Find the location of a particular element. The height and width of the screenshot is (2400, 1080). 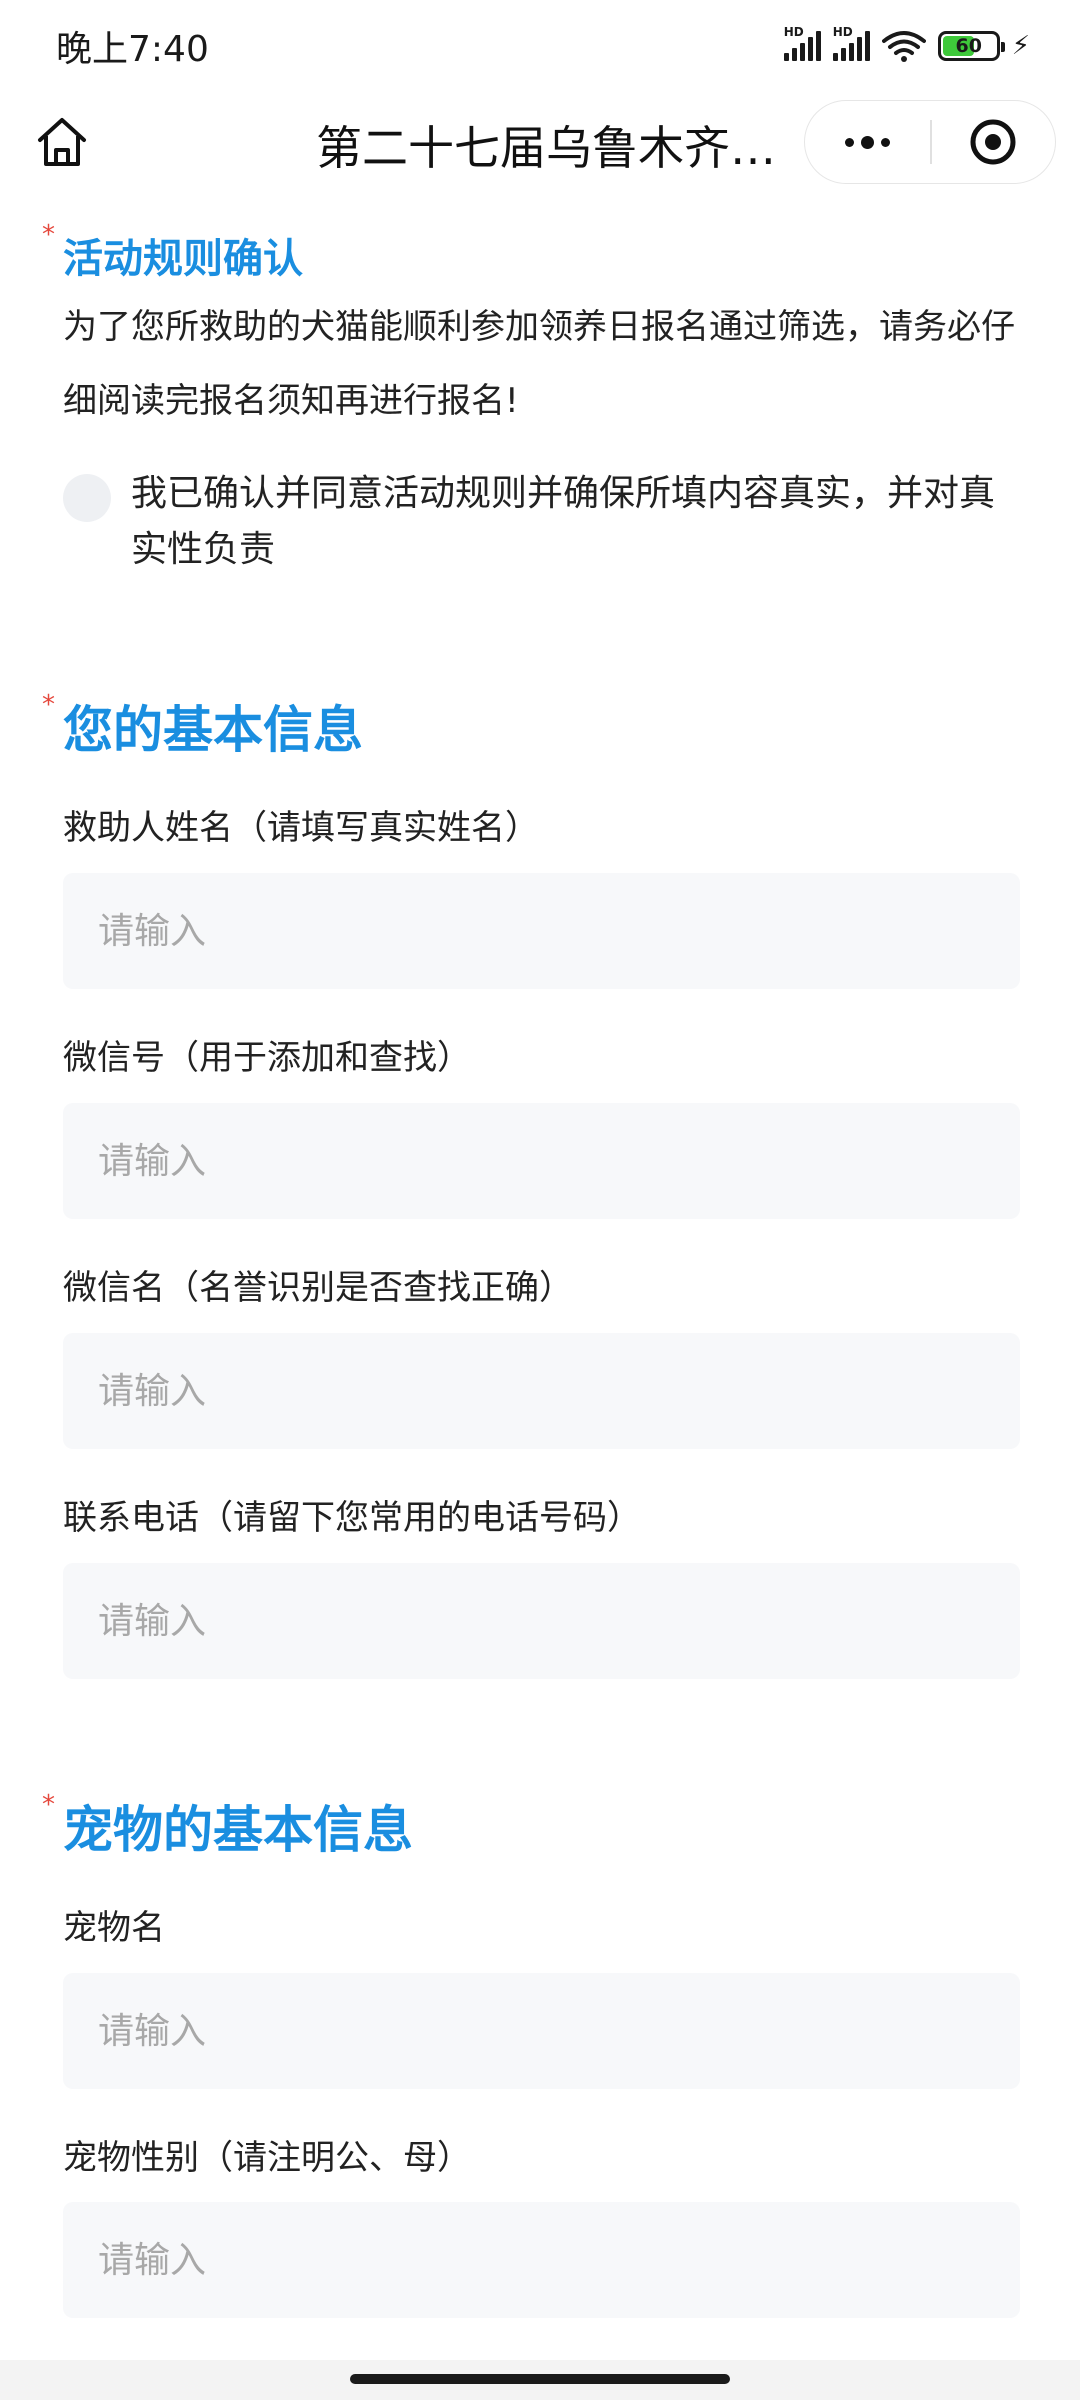

more-dots-icon is located at coordinates (849, 142).